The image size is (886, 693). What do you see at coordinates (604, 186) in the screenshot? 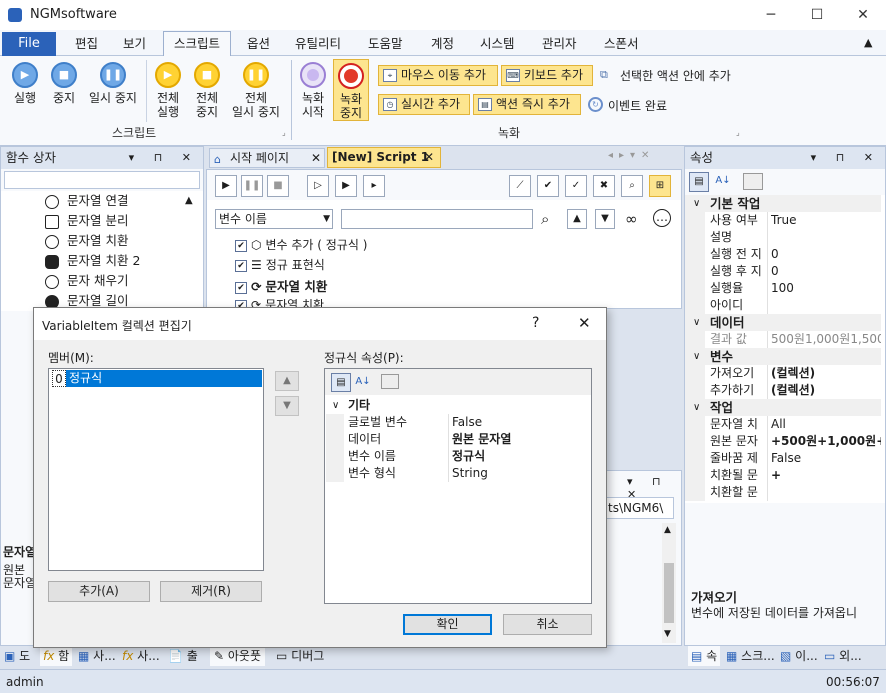
I see `delete-icon: ✖` at bounding box center [604, 186].